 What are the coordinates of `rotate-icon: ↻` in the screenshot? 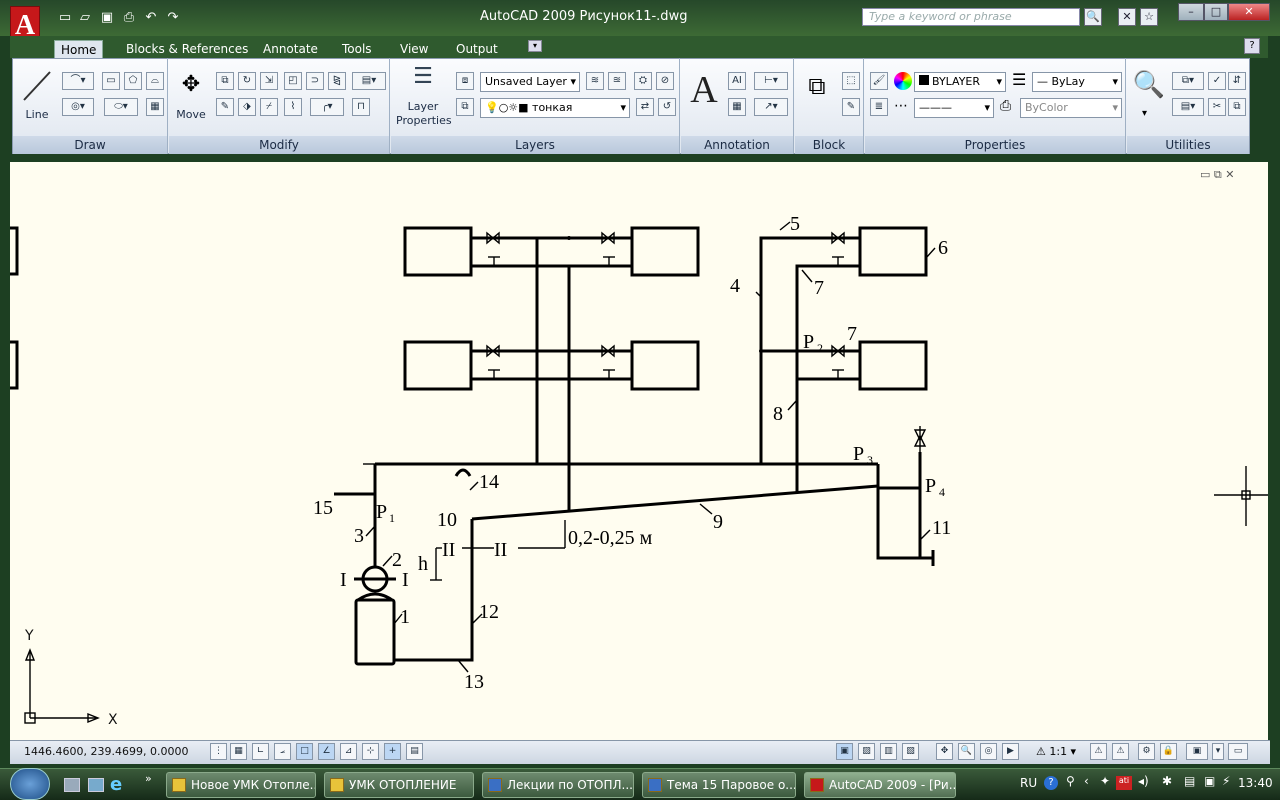 It's located at (247, 81).